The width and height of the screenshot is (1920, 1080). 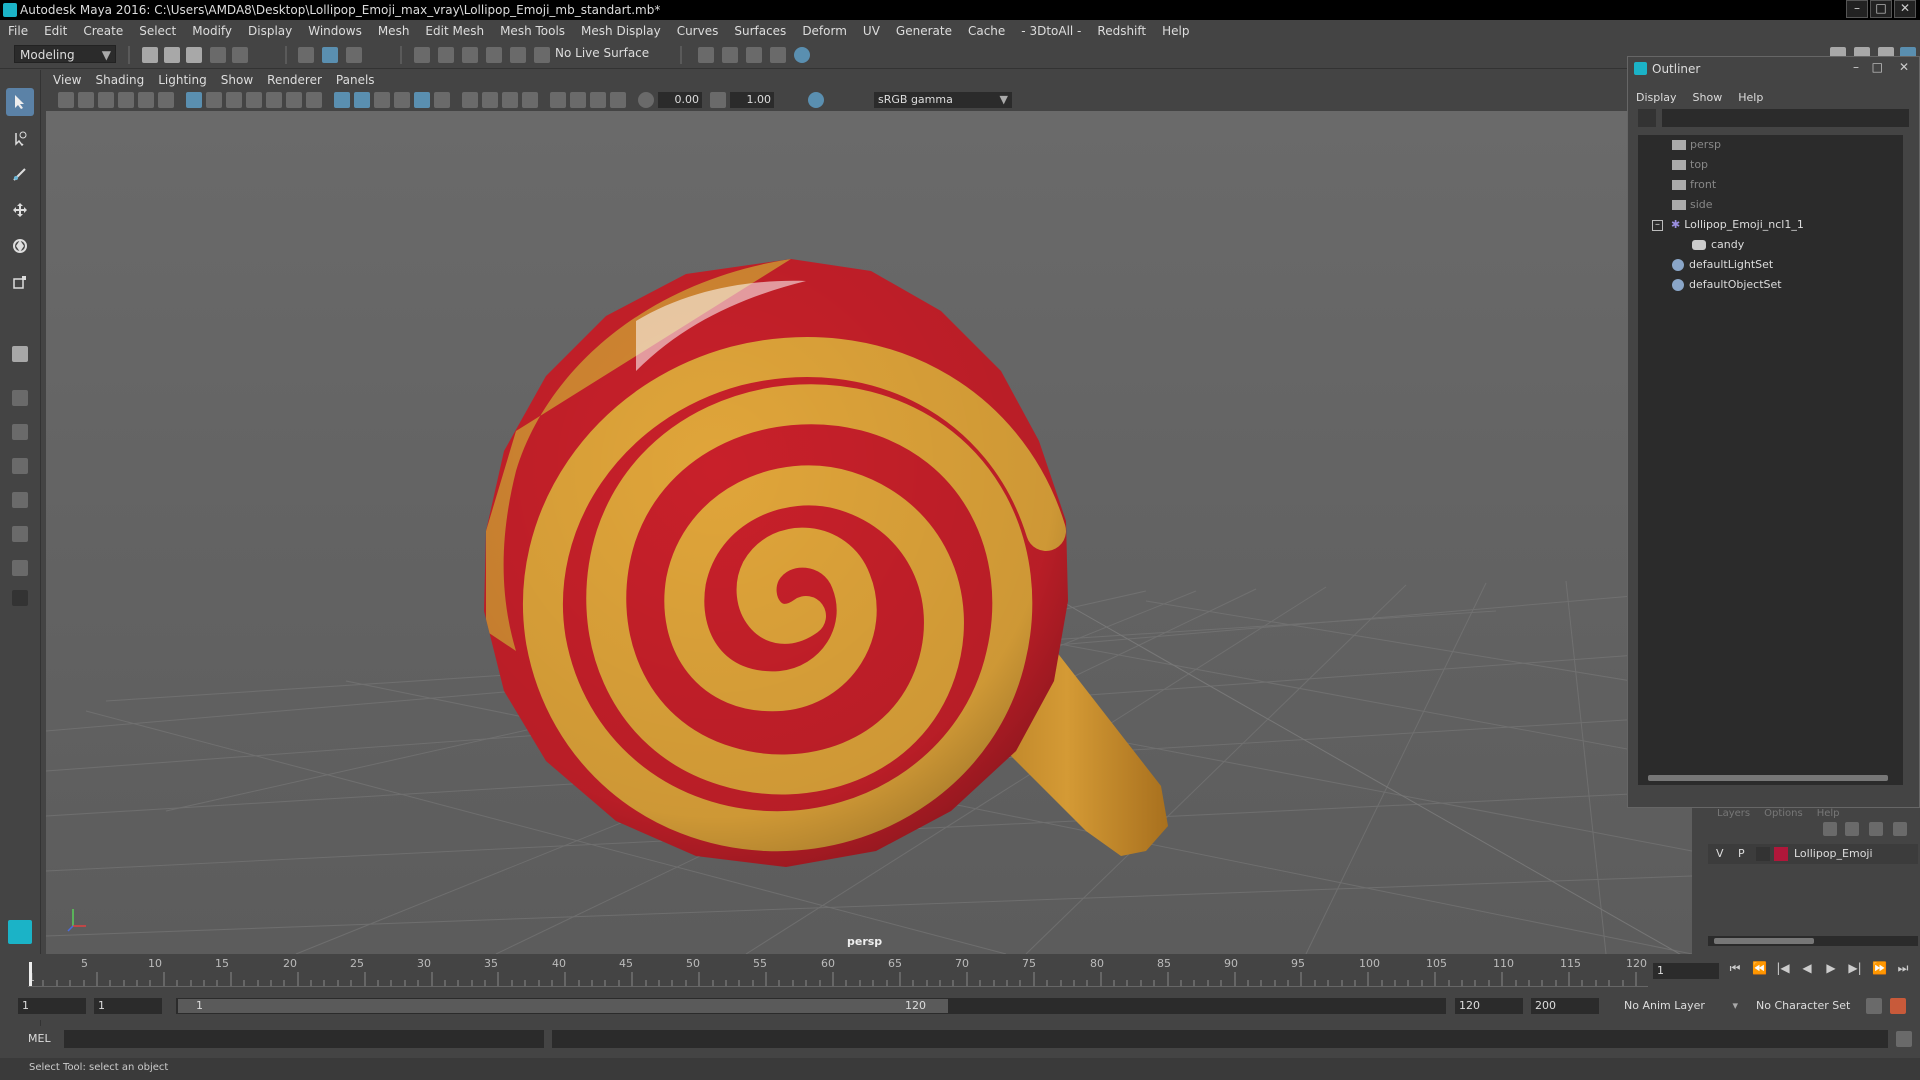 What do you see at coordinates (1175, 31) in the screenshot?
I see `menu-help: Help` at bounding box center [1175, 31].